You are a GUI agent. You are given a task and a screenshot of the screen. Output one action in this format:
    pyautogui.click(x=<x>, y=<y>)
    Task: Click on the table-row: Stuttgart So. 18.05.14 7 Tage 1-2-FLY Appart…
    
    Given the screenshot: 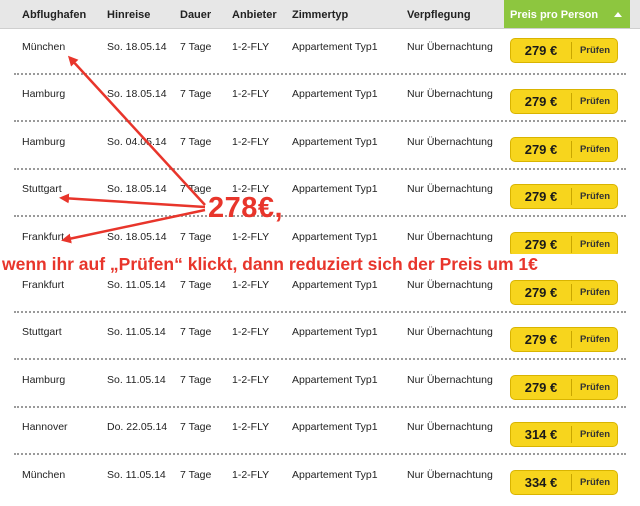 What is the action you would take?
    pyautogui.click(x=320, y=196)
    